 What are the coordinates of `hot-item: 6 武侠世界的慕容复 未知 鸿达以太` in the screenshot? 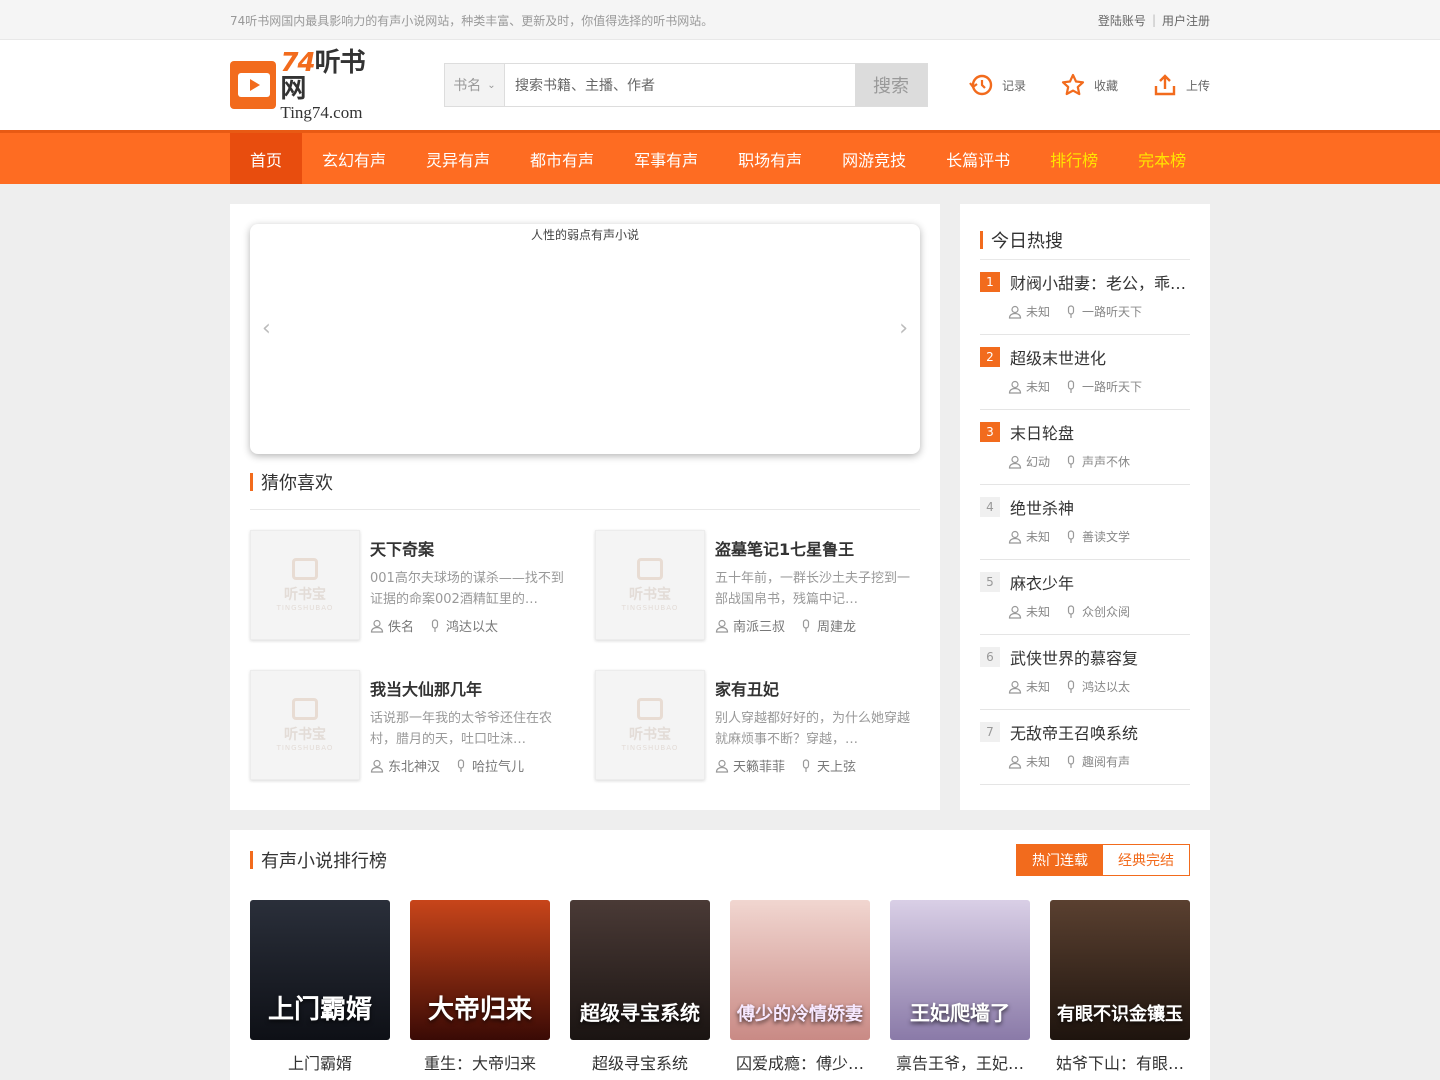 It's located at (1085, 672).